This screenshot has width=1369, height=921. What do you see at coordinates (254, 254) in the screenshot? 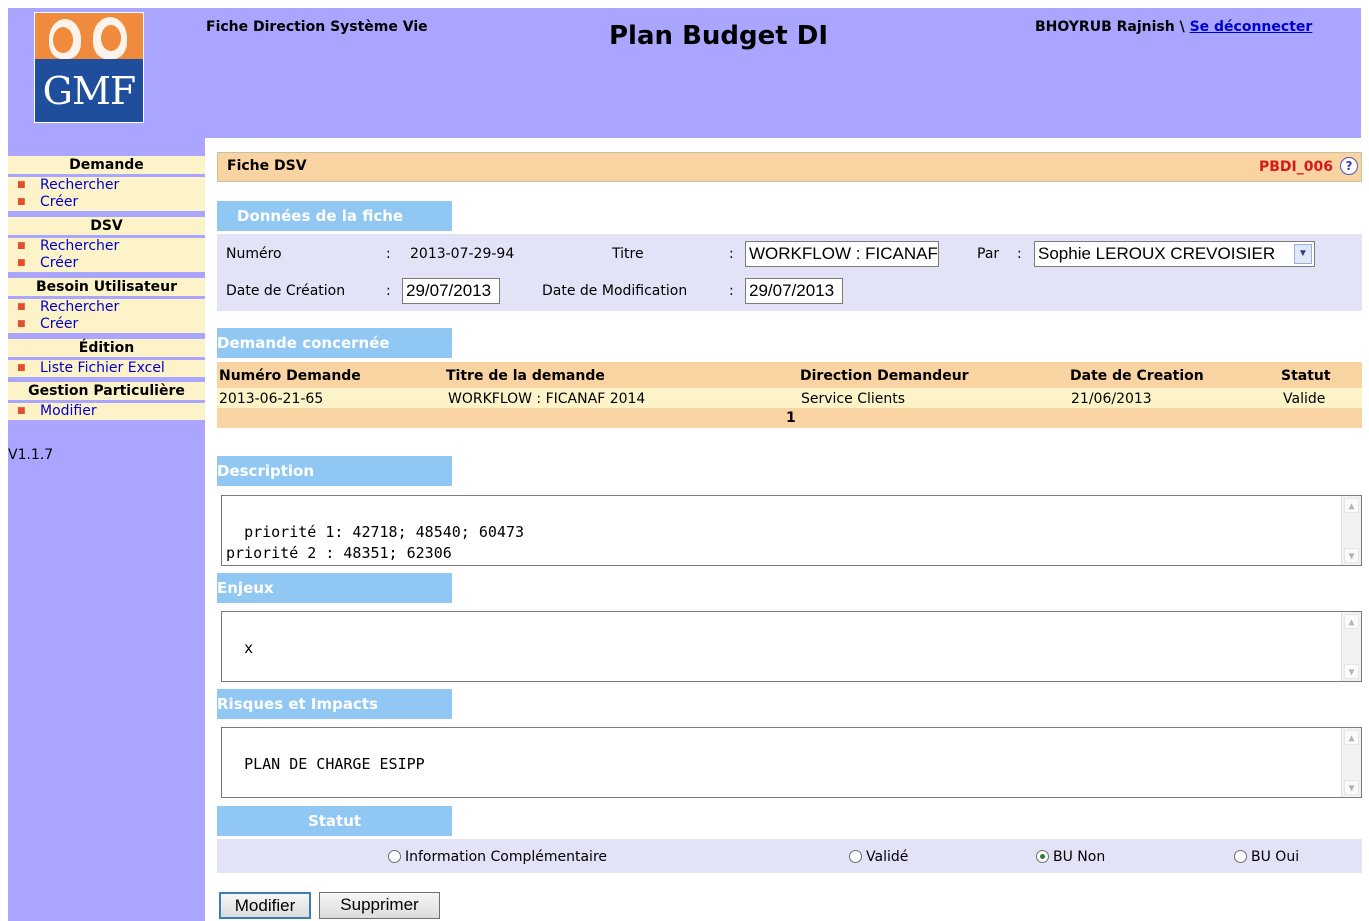
I see `numero-label: Numéro` at bounding box center [254, 254].